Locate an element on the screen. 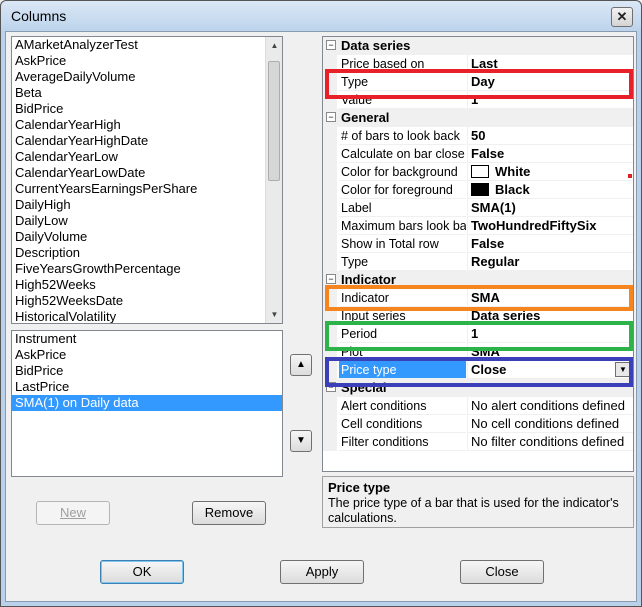 The height and width of the screenshot is (607, 642). scroll-thumb is located at coordinates (274, 121).